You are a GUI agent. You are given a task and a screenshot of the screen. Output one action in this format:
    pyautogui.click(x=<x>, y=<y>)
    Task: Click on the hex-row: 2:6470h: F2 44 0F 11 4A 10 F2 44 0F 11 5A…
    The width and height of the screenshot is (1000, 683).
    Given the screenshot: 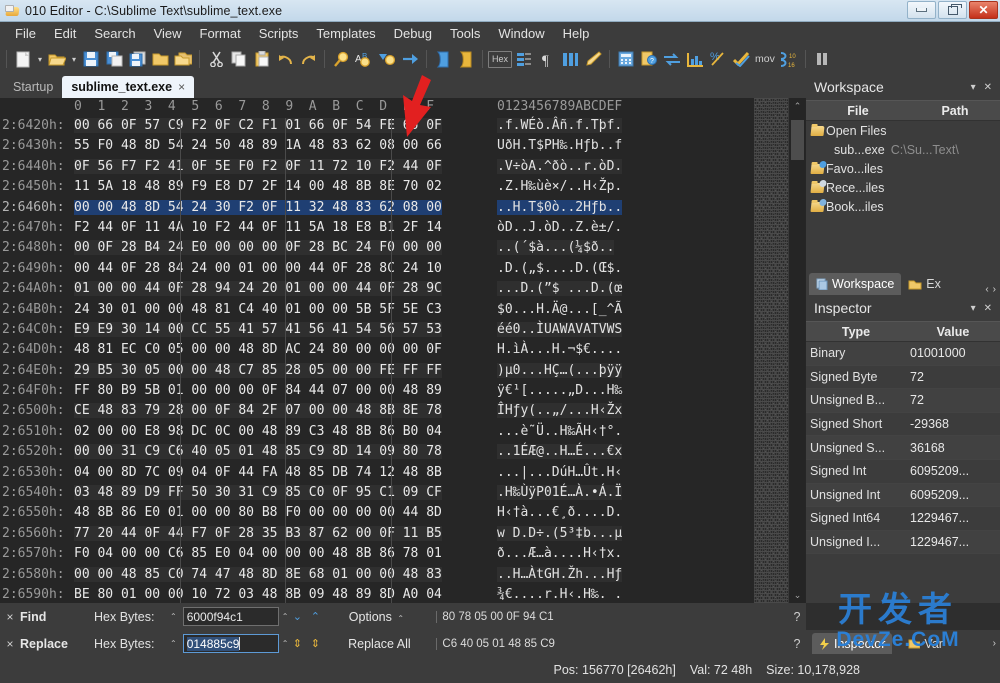 What is the action you would take?
    pyautogui.click(x=404, y=230)
    